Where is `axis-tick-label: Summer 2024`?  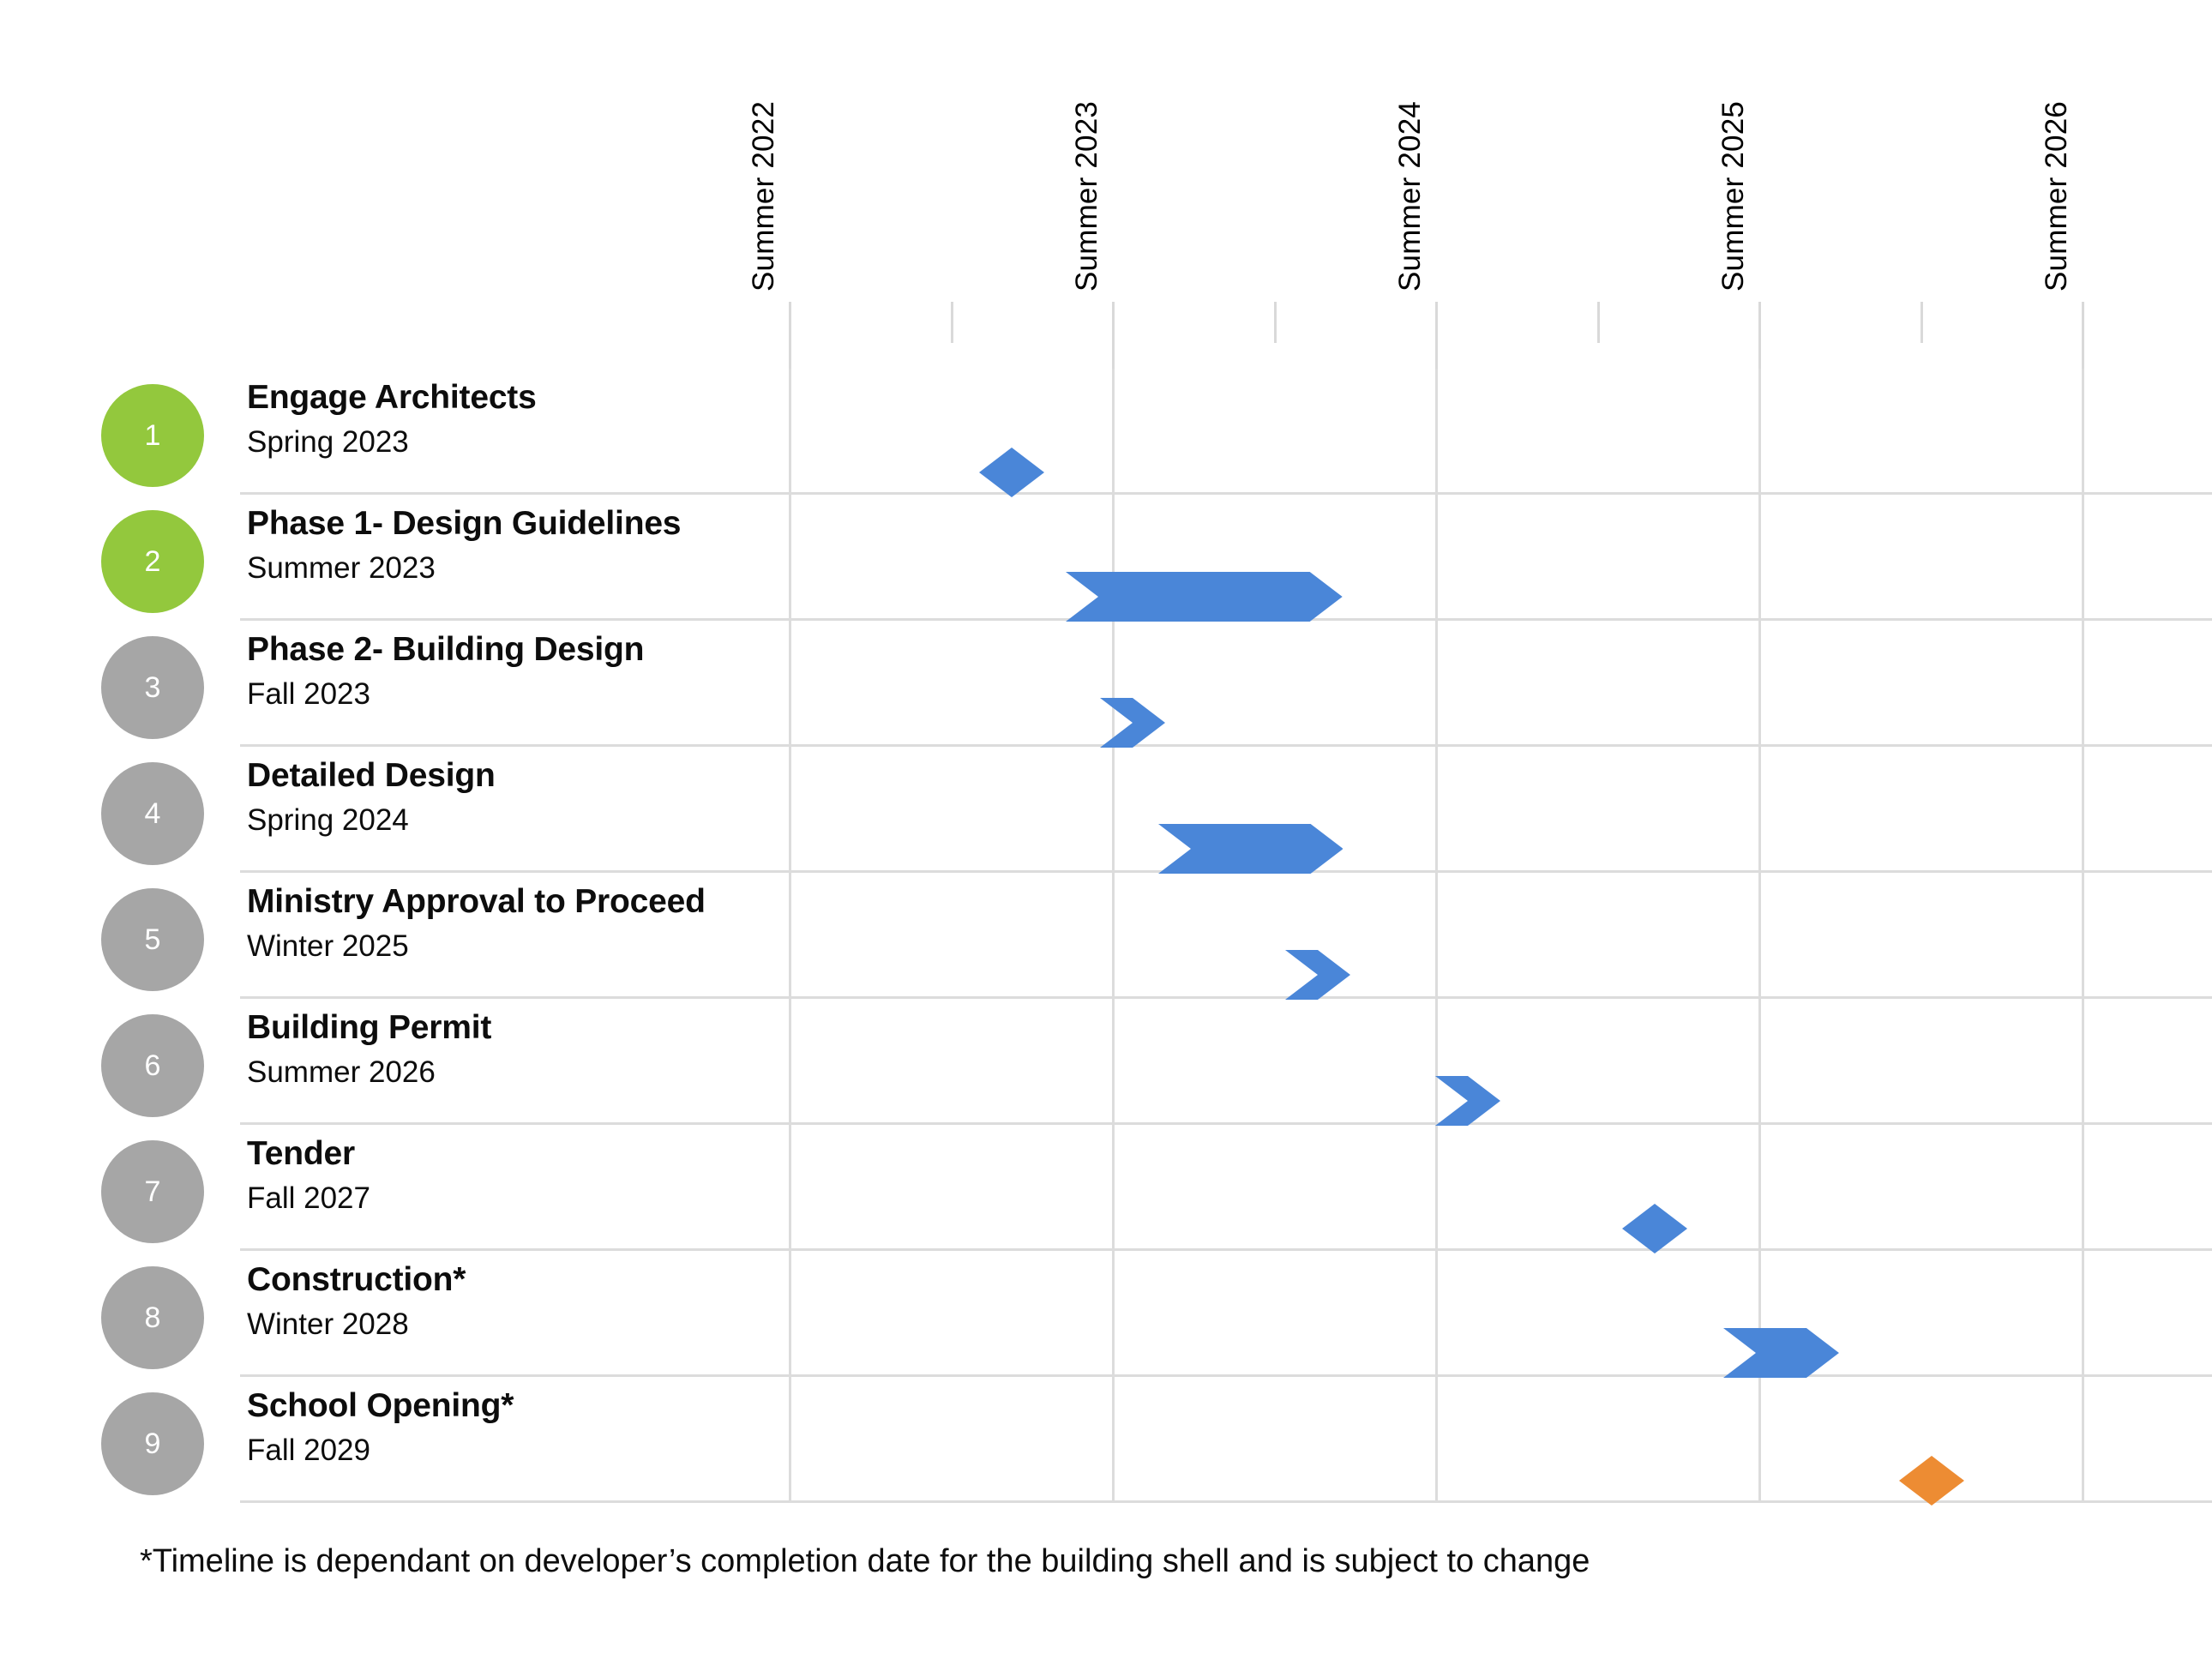 axis-tick-label: Summer 2024 is located at coordinates (1410, 196).